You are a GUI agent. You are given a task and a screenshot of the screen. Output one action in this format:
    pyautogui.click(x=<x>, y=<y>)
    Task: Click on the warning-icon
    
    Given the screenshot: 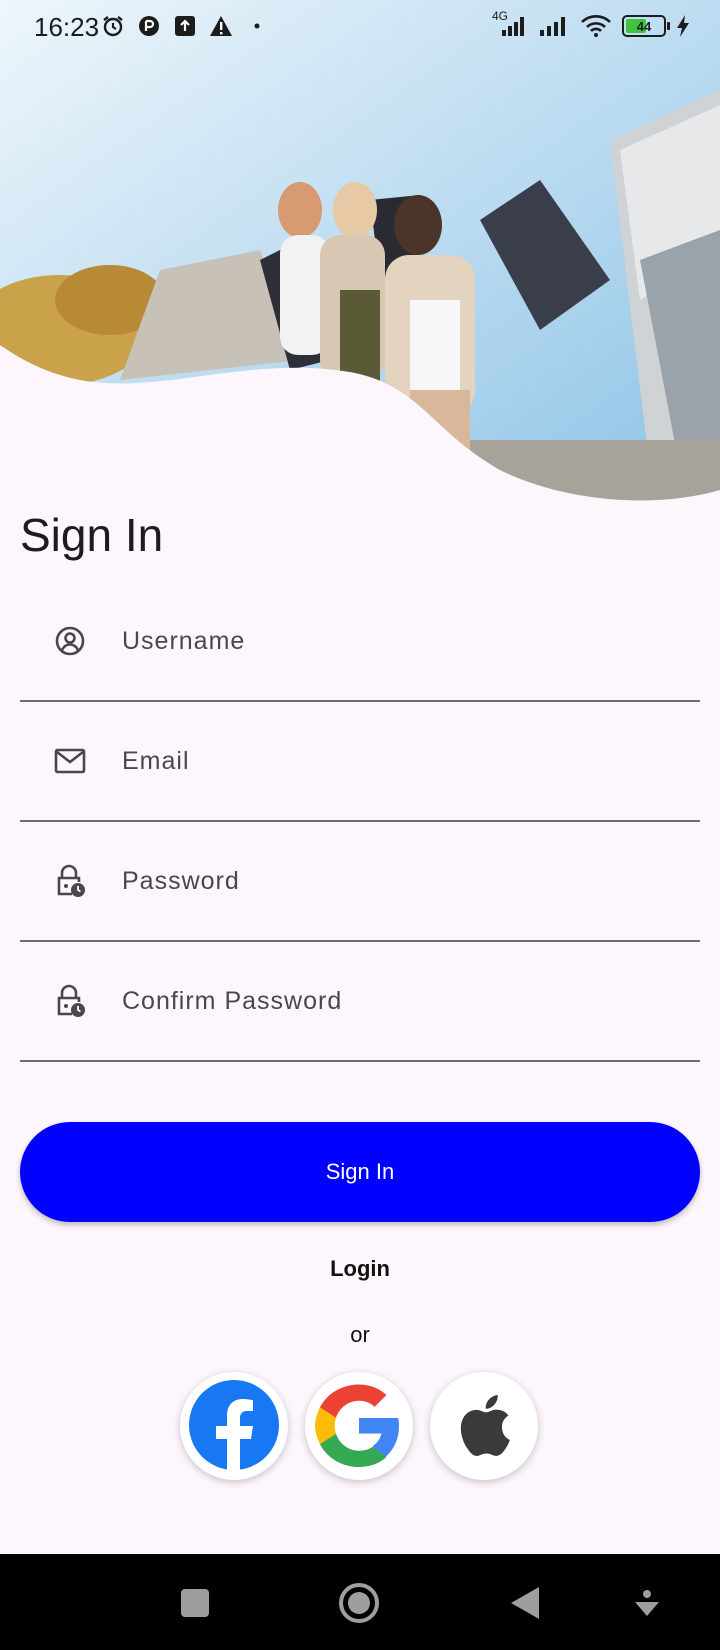 What is the action you would take?
    pyautogui.click(x=221, y=26)
    